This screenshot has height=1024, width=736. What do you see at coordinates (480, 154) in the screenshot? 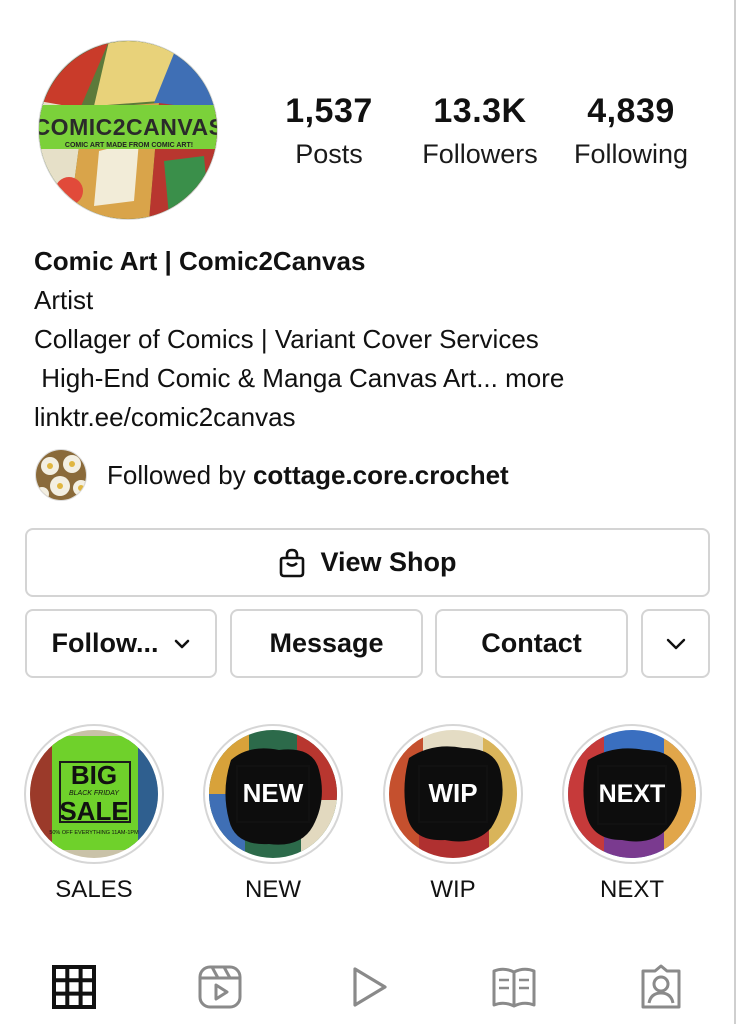
I see `followers-label: Followers` at bounding box center [480, 154].